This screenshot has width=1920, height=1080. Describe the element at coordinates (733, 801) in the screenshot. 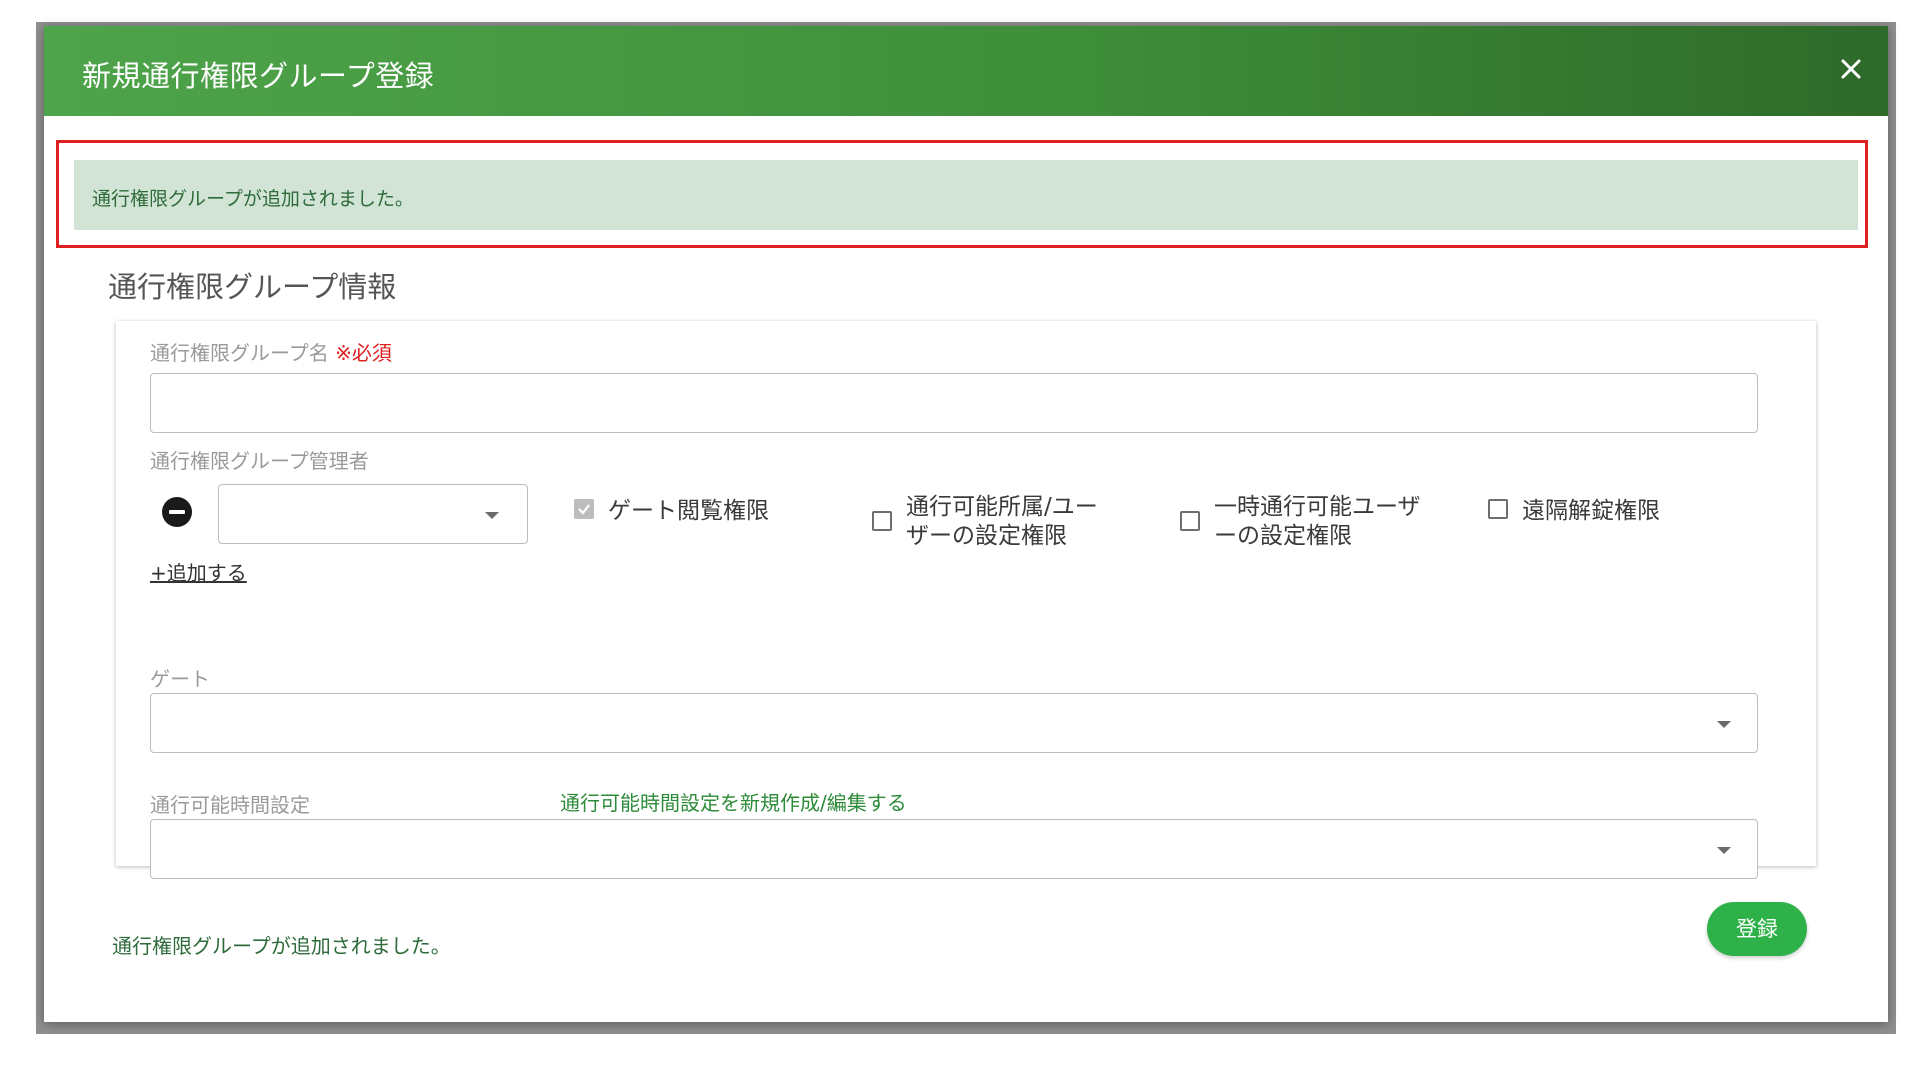

I see `time-setting-edit-link: 通行可能時間設定を新規作成/編集する` at that location.